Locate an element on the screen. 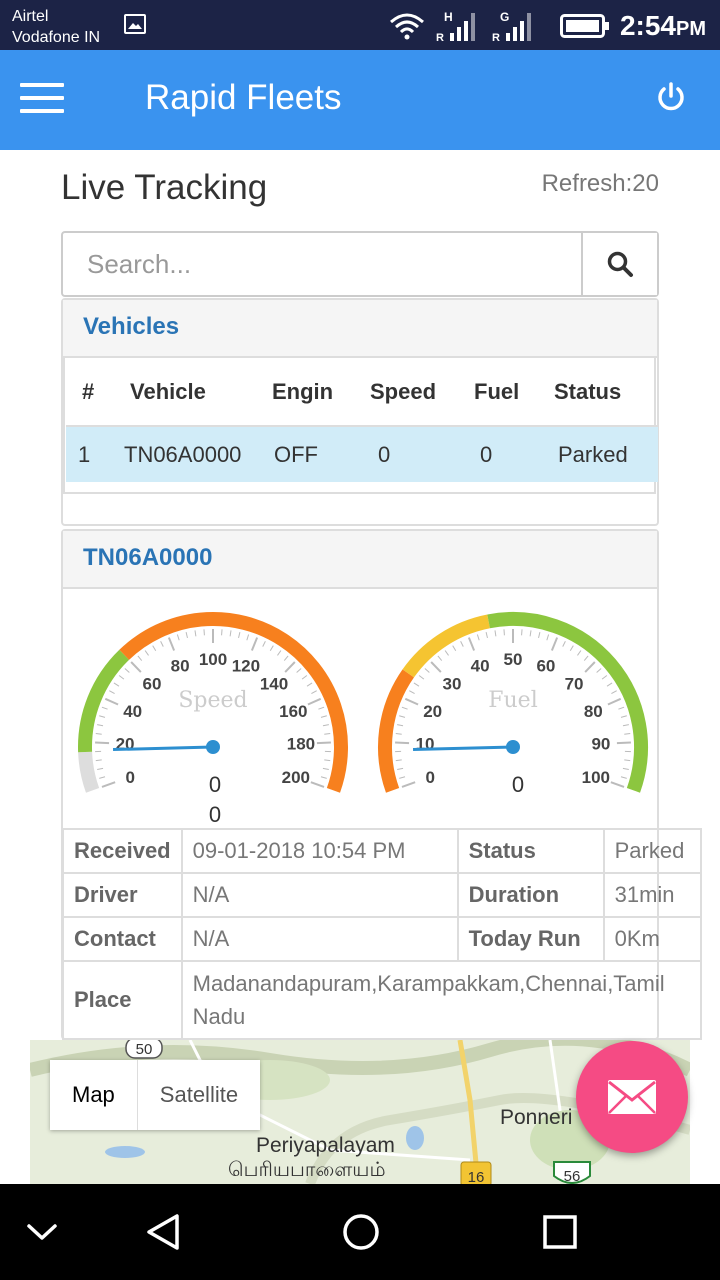 This screenshot has height=1280, width=720. svg-text: 56 is located at coordinates (572, 1176).